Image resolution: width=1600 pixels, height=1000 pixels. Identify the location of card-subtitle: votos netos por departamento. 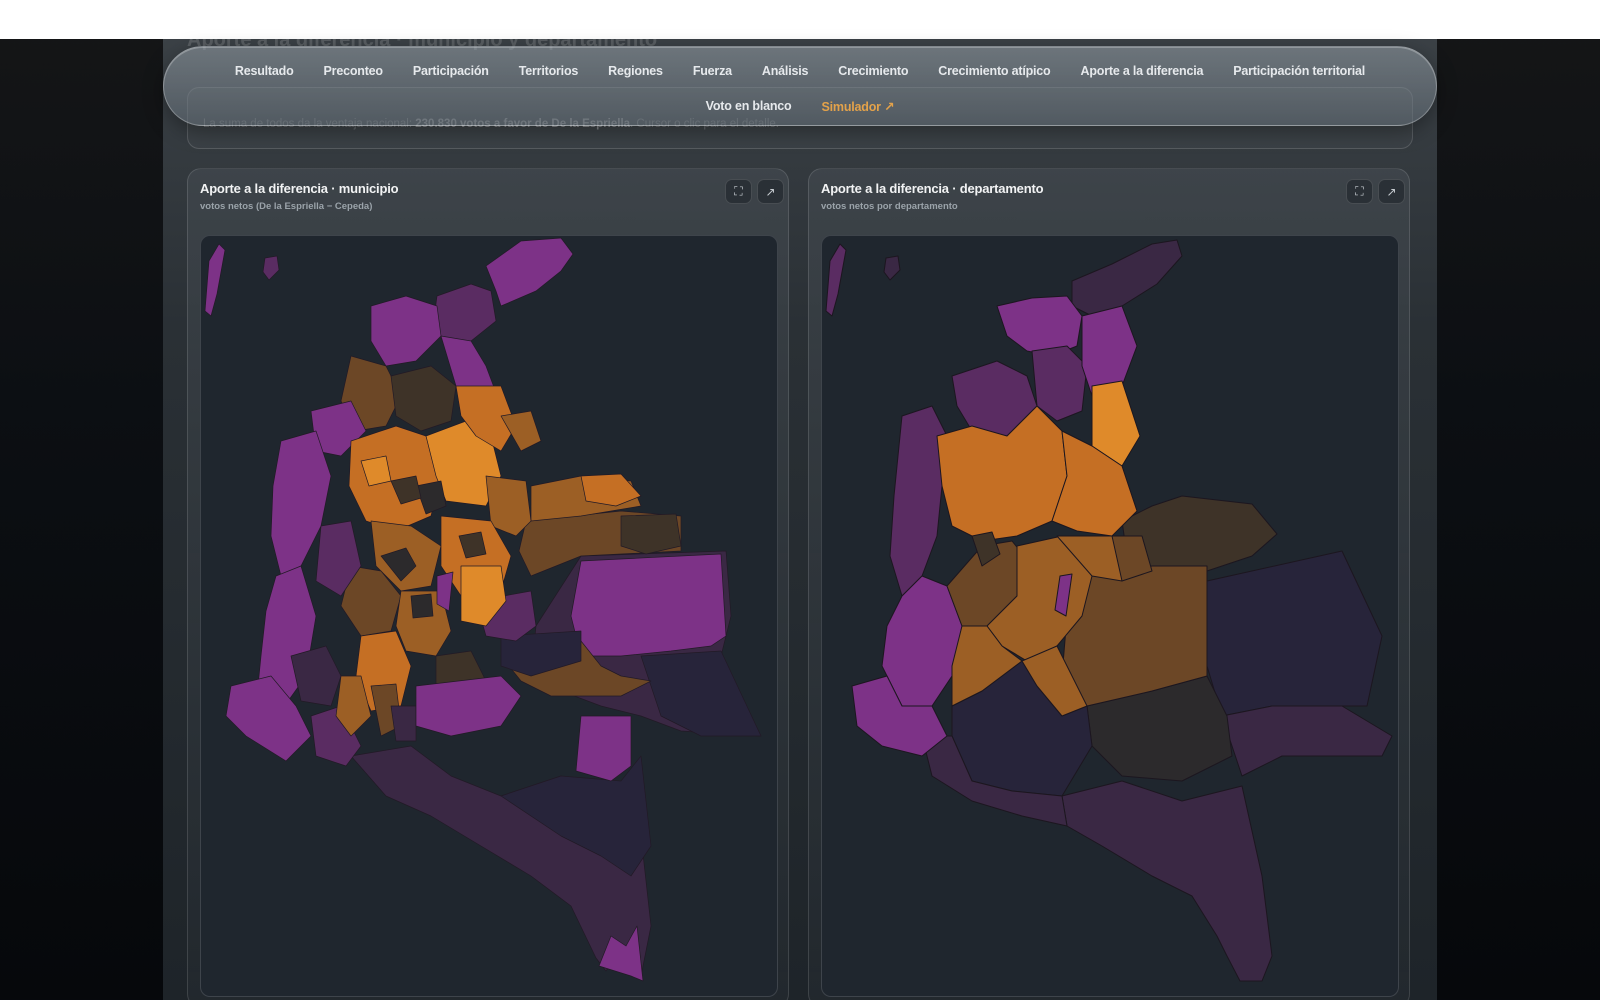
(889, 206).